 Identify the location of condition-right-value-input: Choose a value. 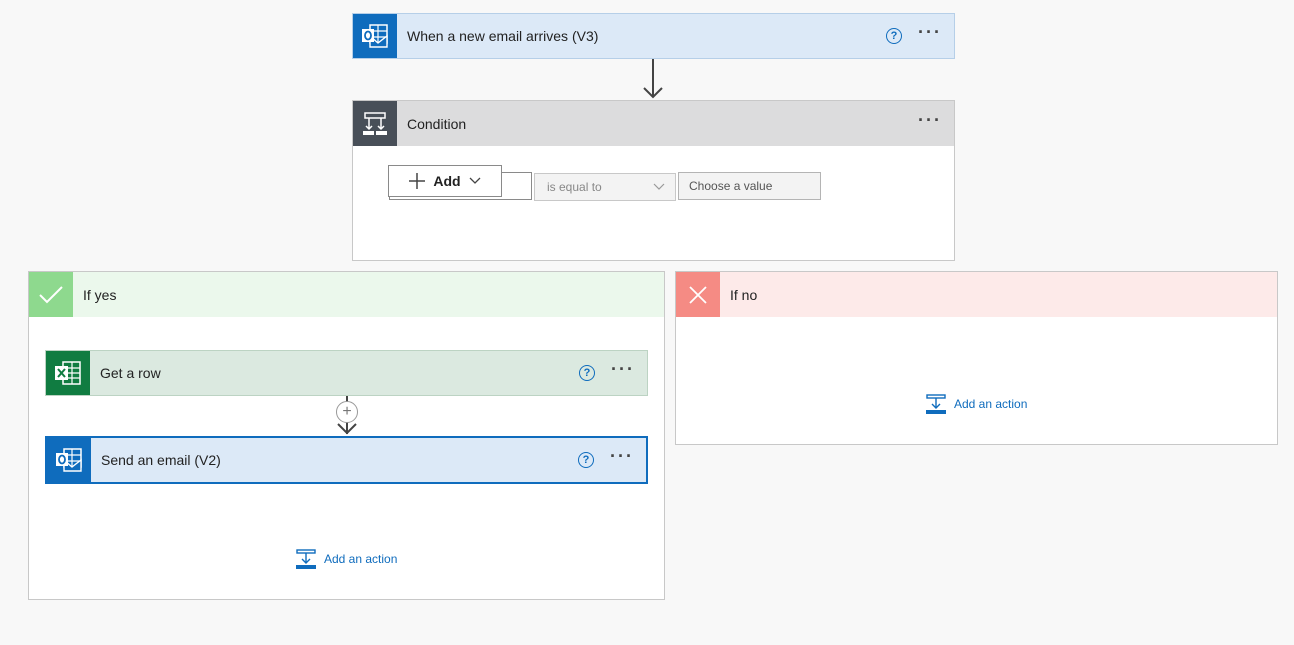
(749, 186).